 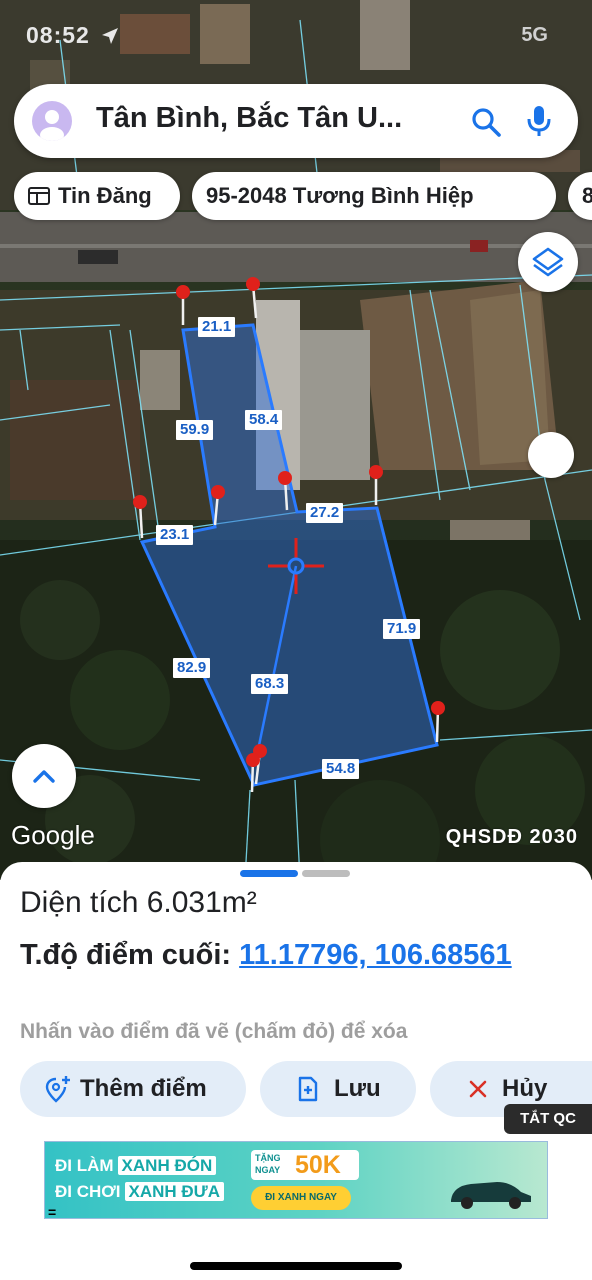 What do you see at coordinates (548, 1119) in the screenshot?
I see `hide-ads-button: TẮT QC` at bounding box center [548, 1119].